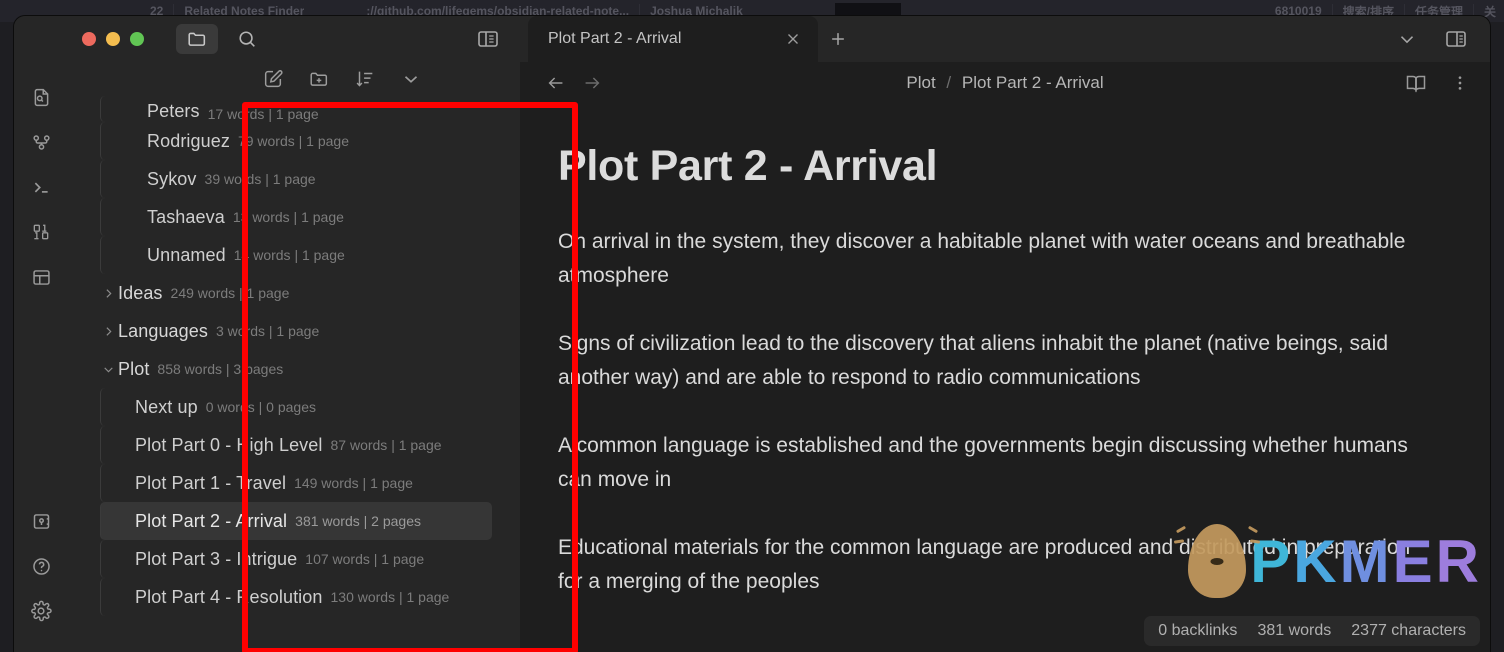  What do you see at coordinates (137, 39) in the screenshot?
I see `maximize-window-button` at bounding box center [137, 39].